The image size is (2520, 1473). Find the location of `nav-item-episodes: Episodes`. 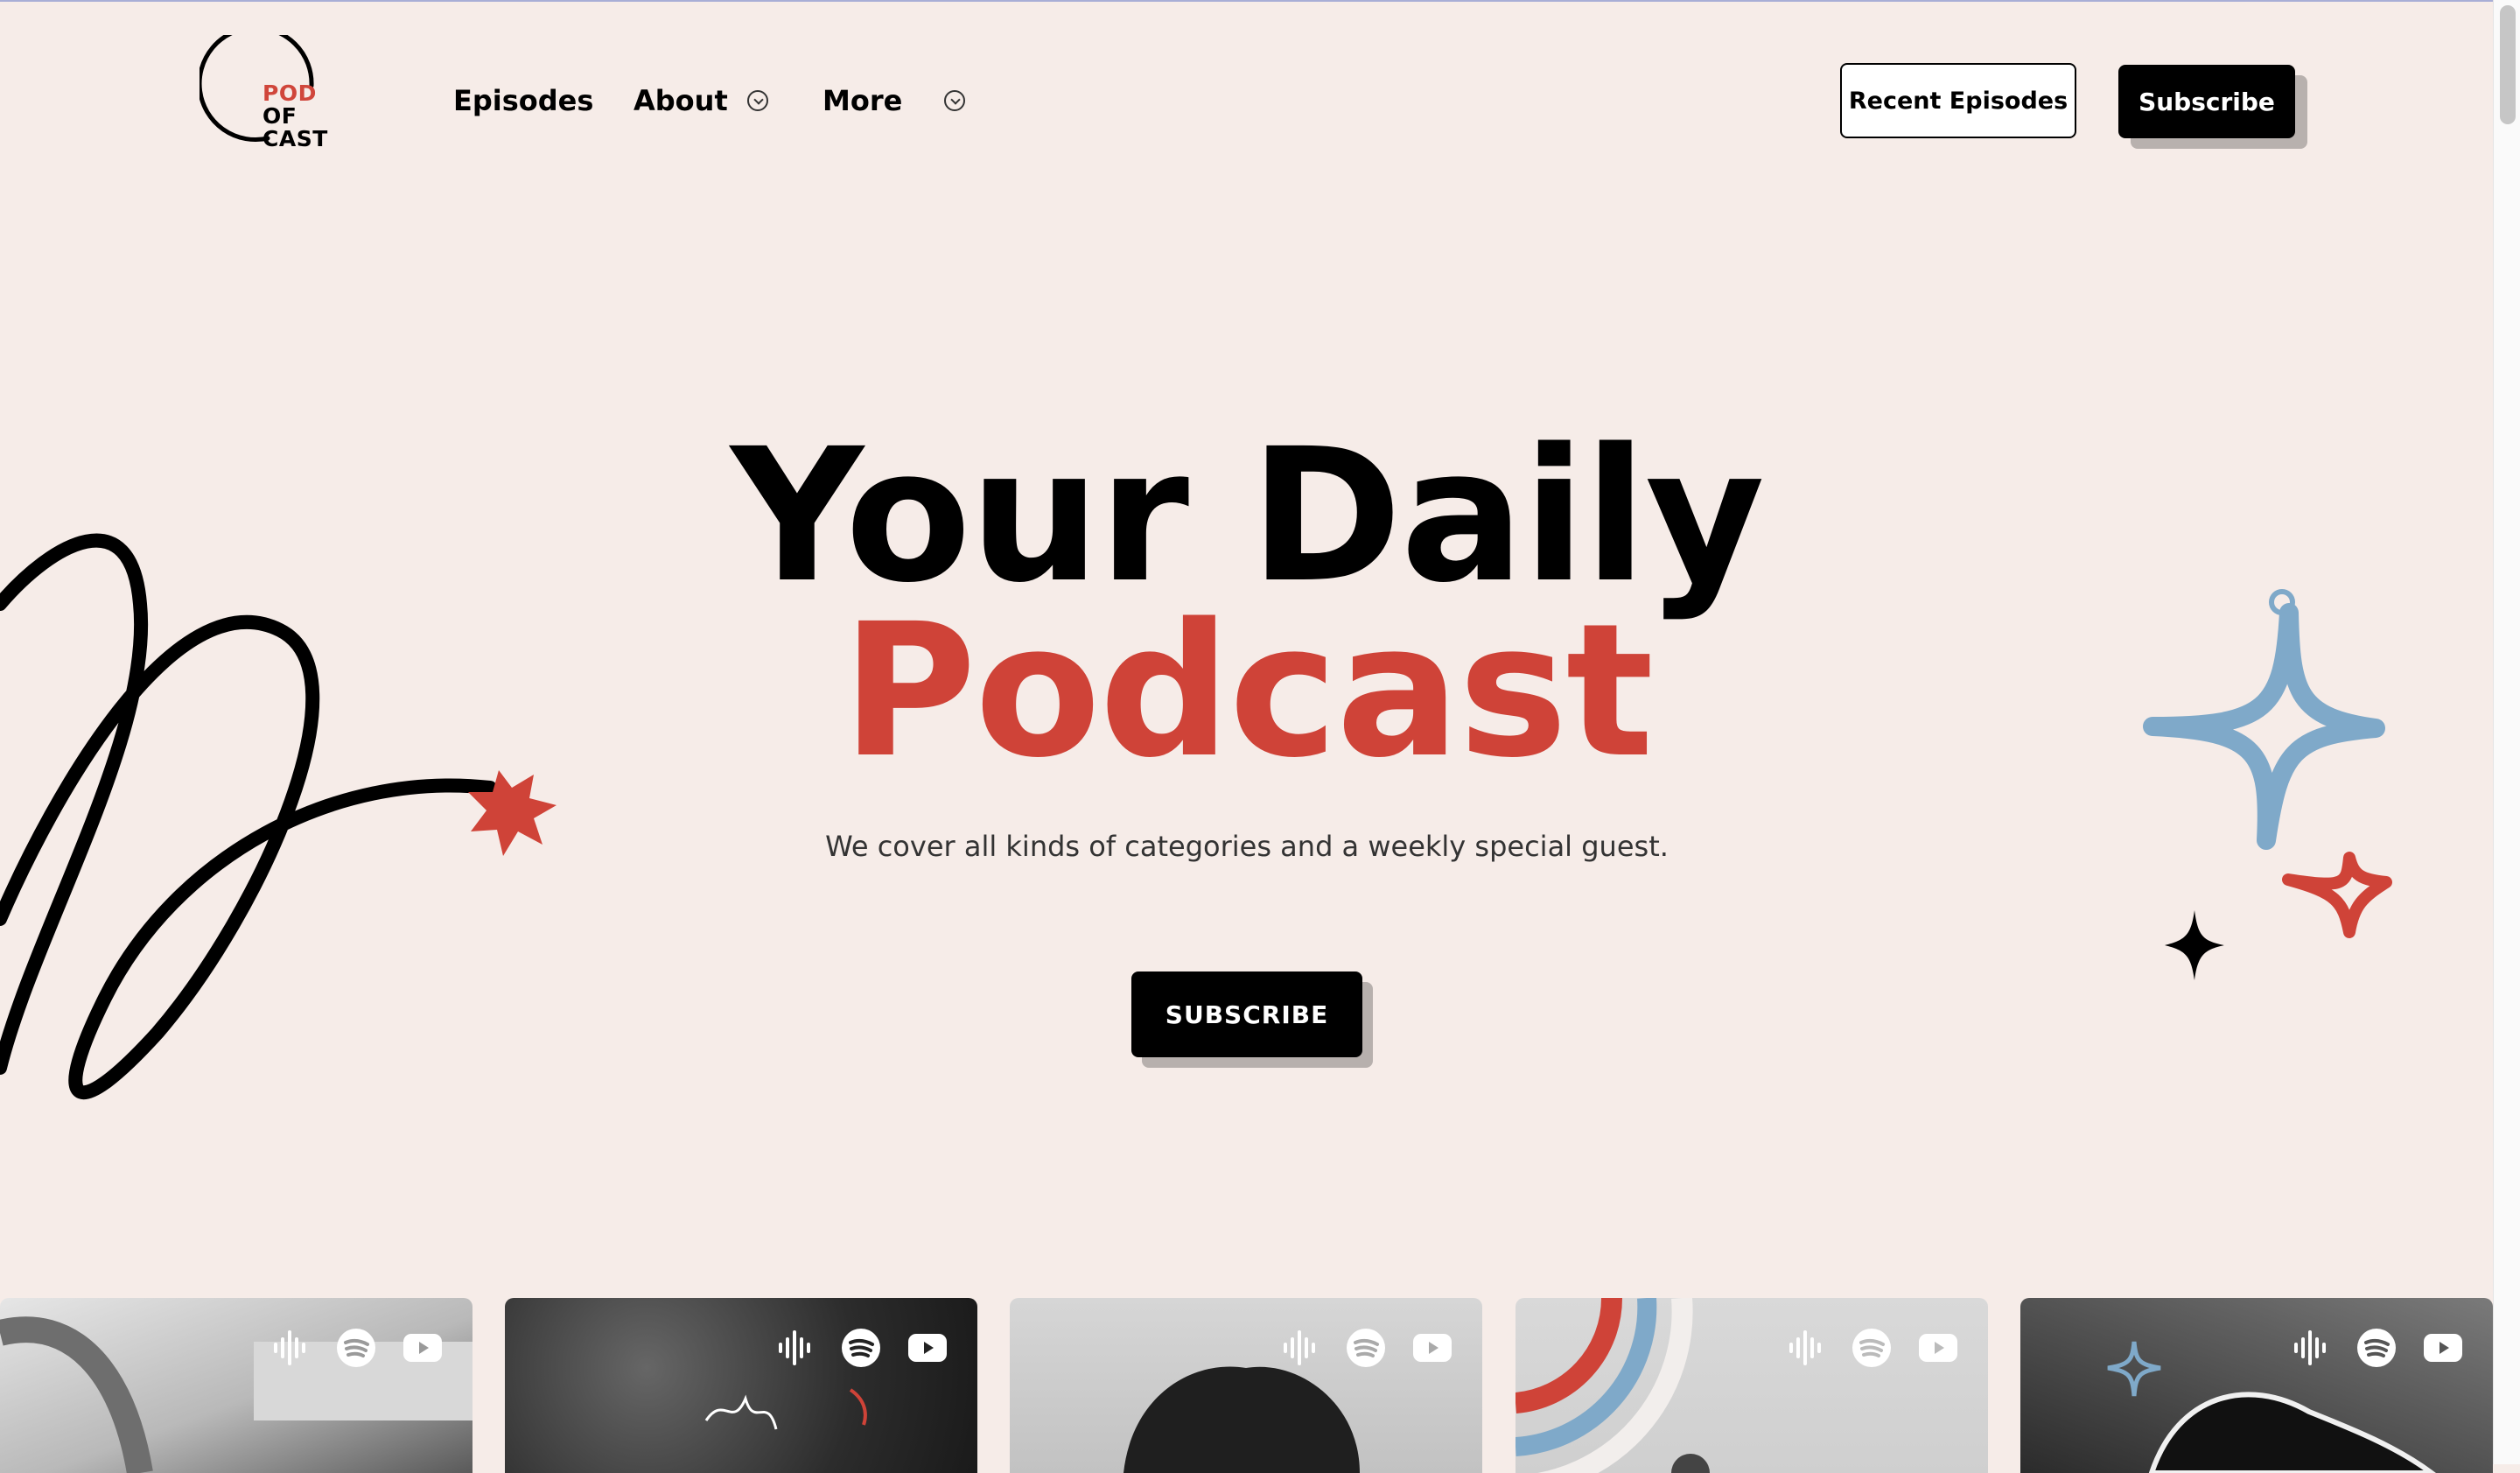

nav-item-episodes: Episodes is located at coordinates (523, 101).